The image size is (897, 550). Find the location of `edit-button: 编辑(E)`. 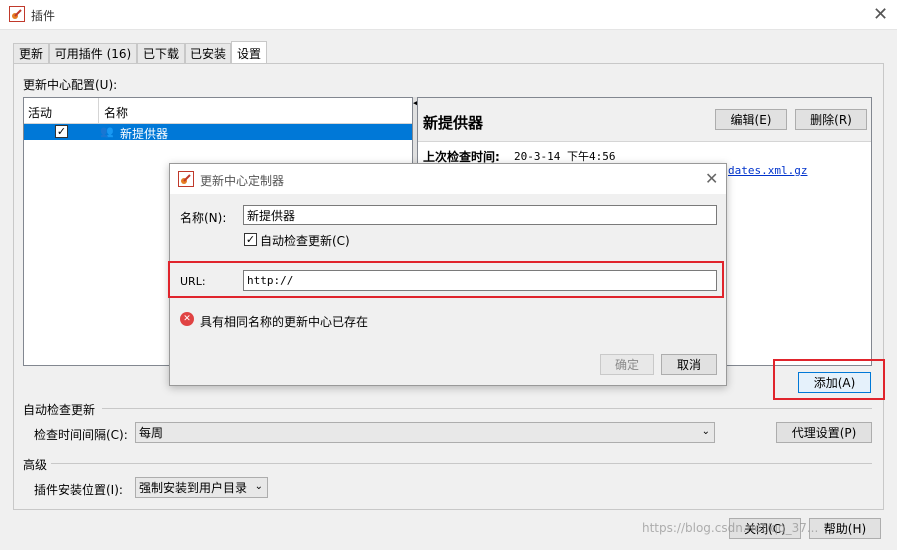

edit-button: 编辑(E) is located at coordinates (751, 119).